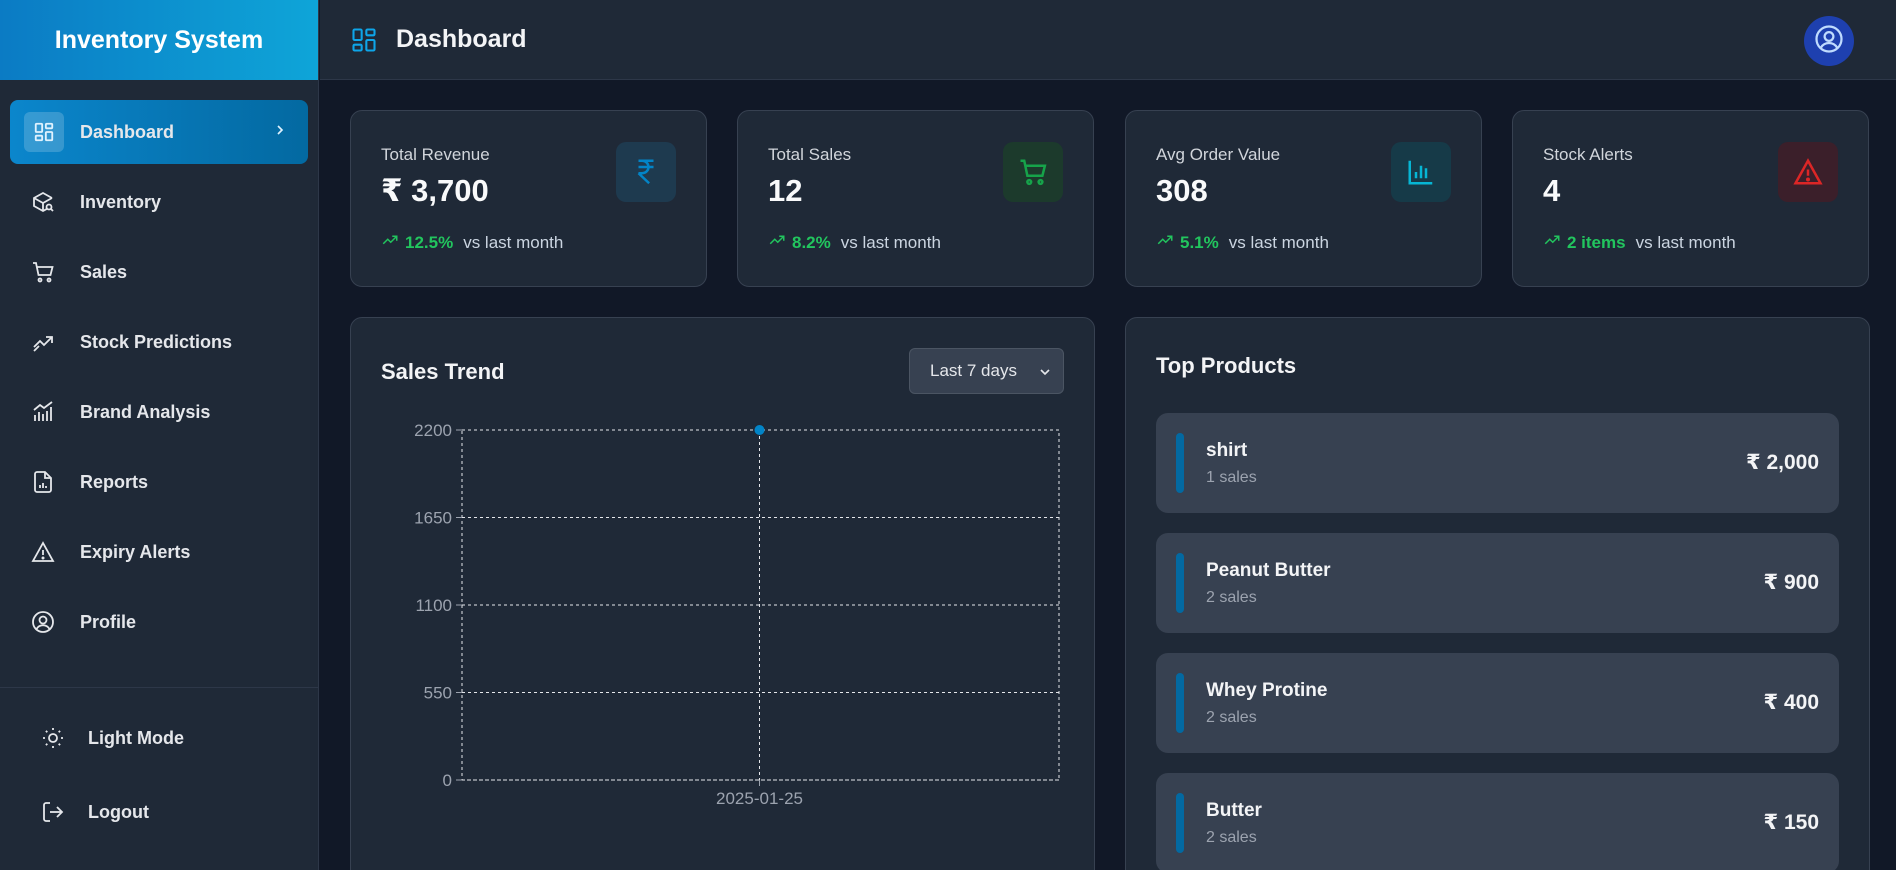 This screenshot has height=870, width=1896. I want to click on y-tick-label: 550, so click(438, 693).